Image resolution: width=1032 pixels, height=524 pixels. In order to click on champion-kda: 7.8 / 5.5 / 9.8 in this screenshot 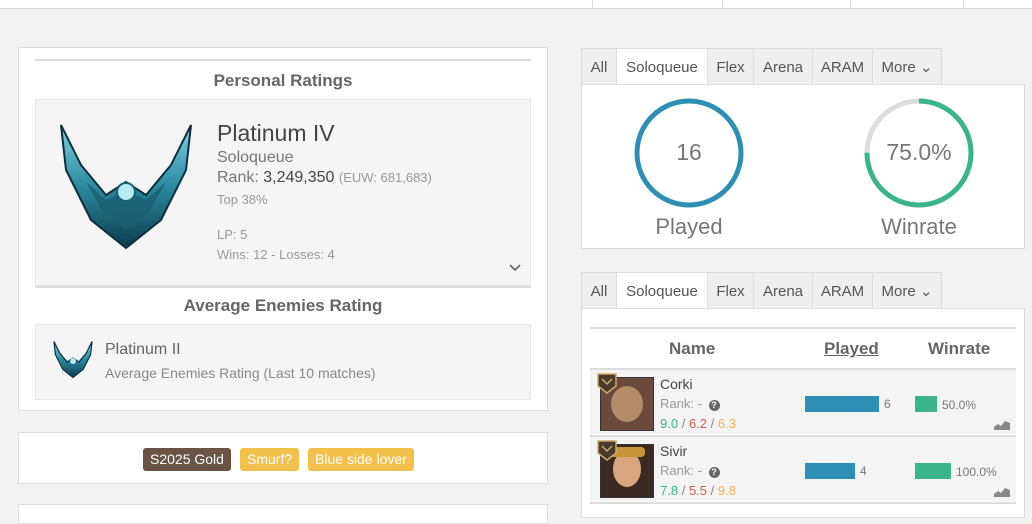, I will do `click(698, 490)`.